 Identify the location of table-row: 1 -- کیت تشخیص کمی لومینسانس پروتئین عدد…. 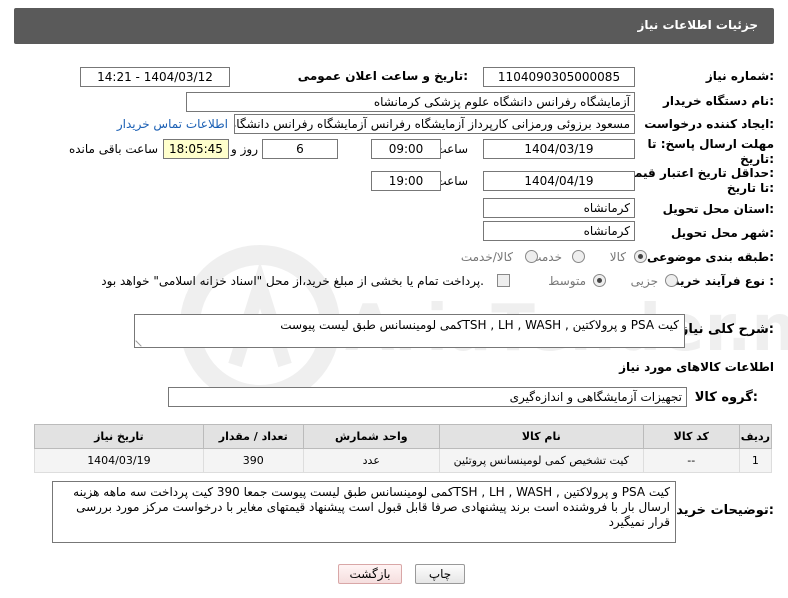
(403, 460).